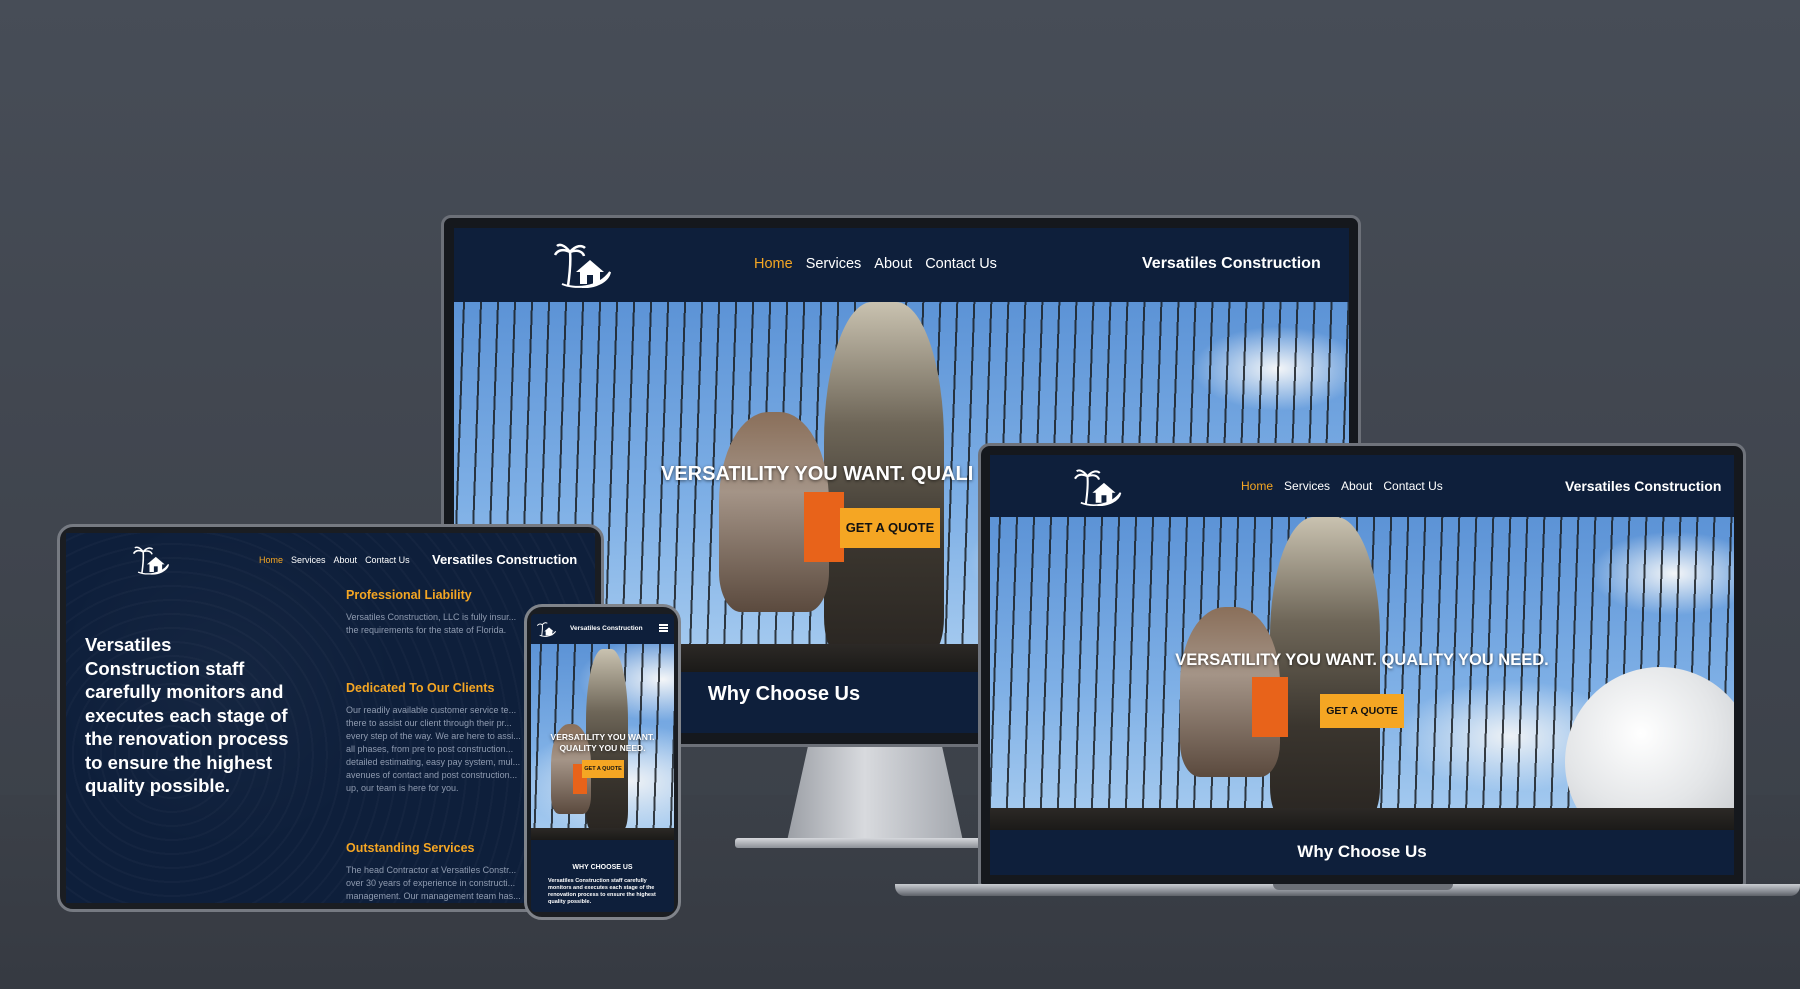 The image size is (1800, 989). Describe the element at coordinates (602, 748) in the screenshot. I see `hero-headline-line2: QUALITY YOU NEED.` at that location.